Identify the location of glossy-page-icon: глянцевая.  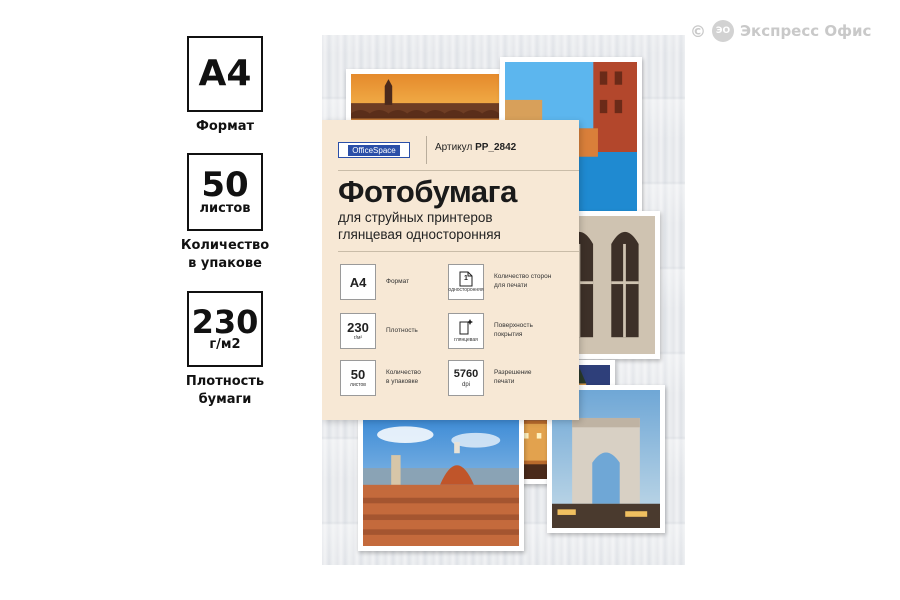
(466, 331).